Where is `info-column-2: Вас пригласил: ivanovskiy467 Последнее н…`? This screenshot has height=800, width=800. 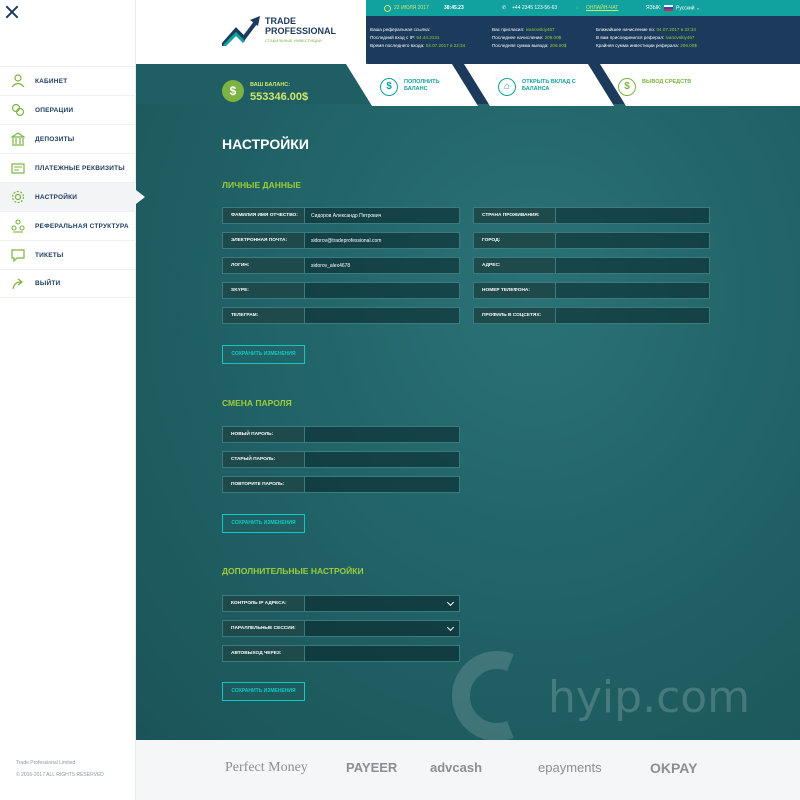 info-column-2: Вас пригласил: ivanovskiy467 Последнее н… is located at coordinates (529, 38).